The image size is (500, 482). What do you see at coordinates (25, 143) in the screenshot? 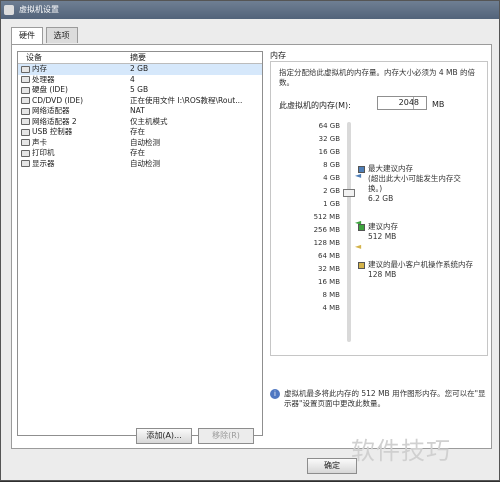
I see `sound-card-icon` at bounding box center [25, 143].